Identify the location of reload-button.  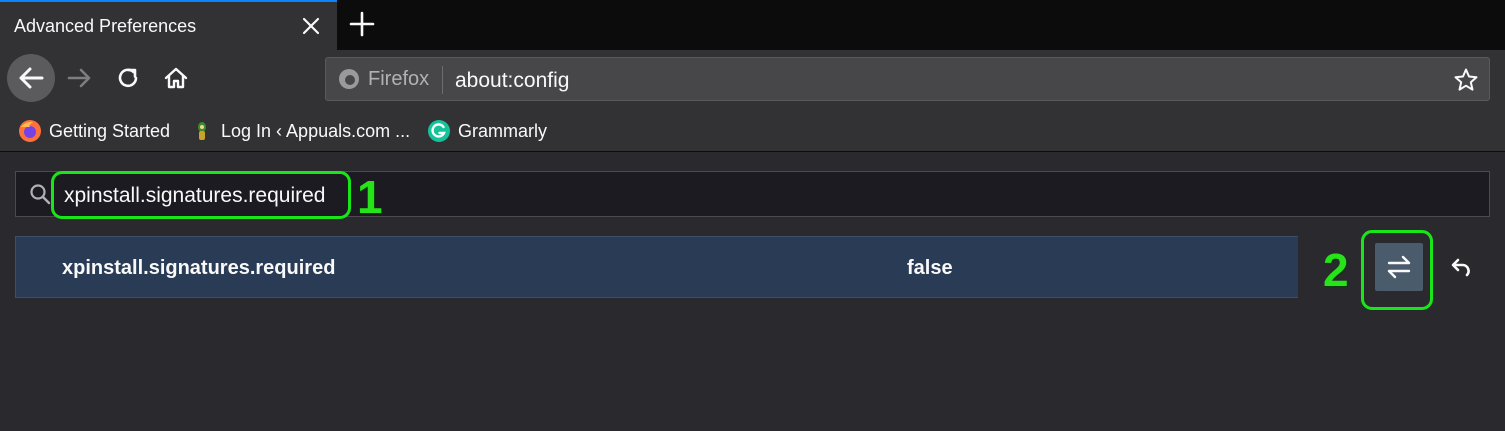
(128, 78).